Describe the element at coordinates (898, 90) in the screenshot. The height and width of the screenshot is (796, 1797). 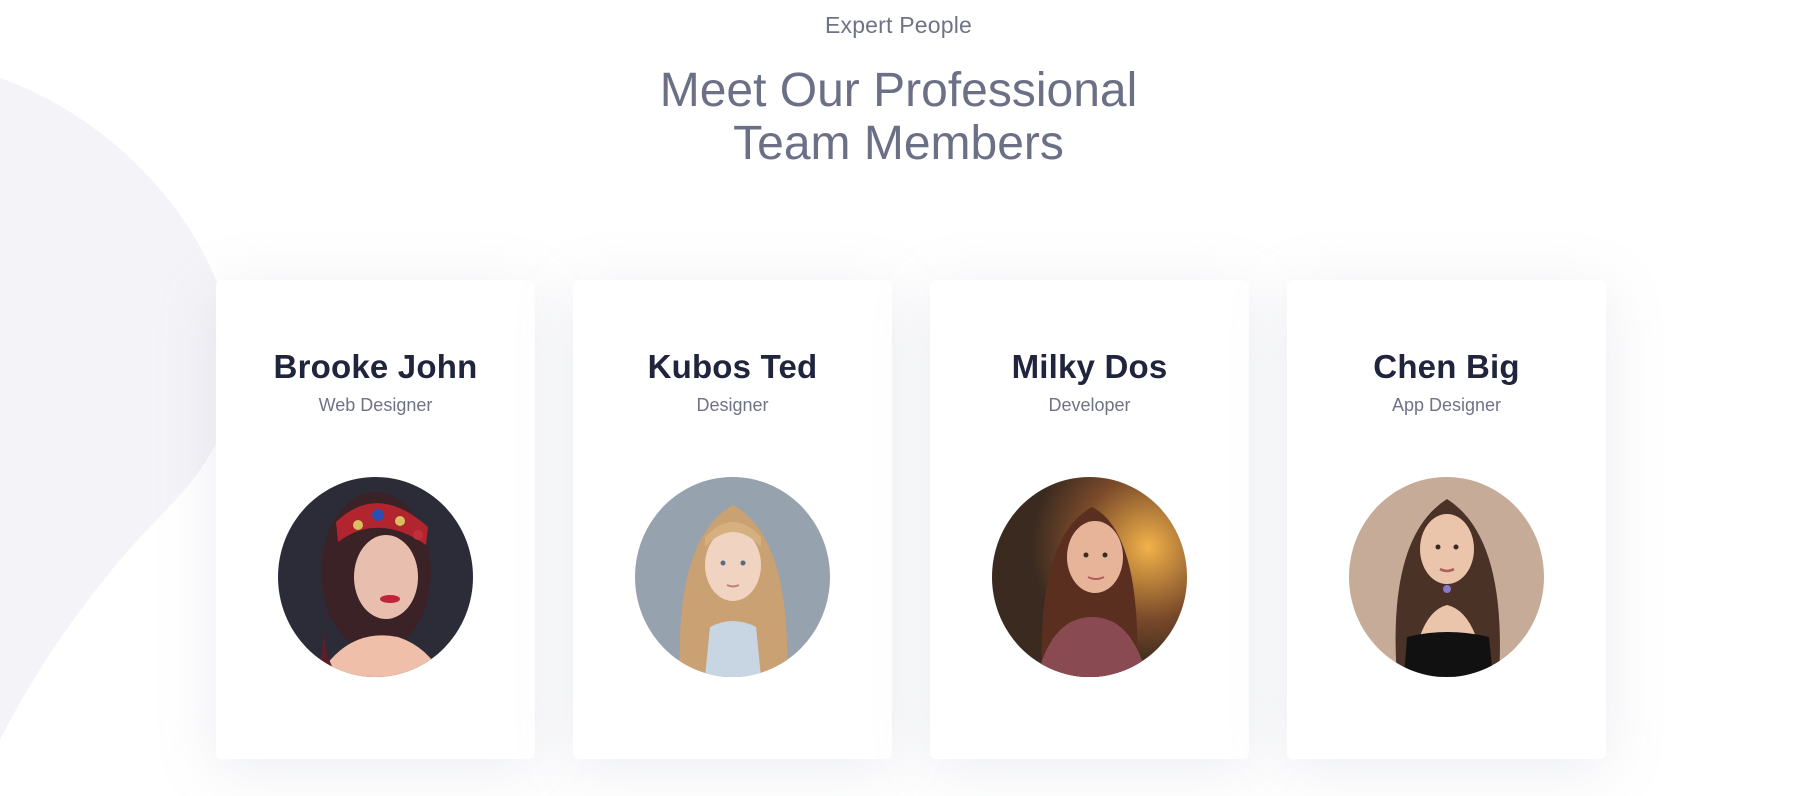
I see `section-title-line-1: Meet Our Professional` at that location.